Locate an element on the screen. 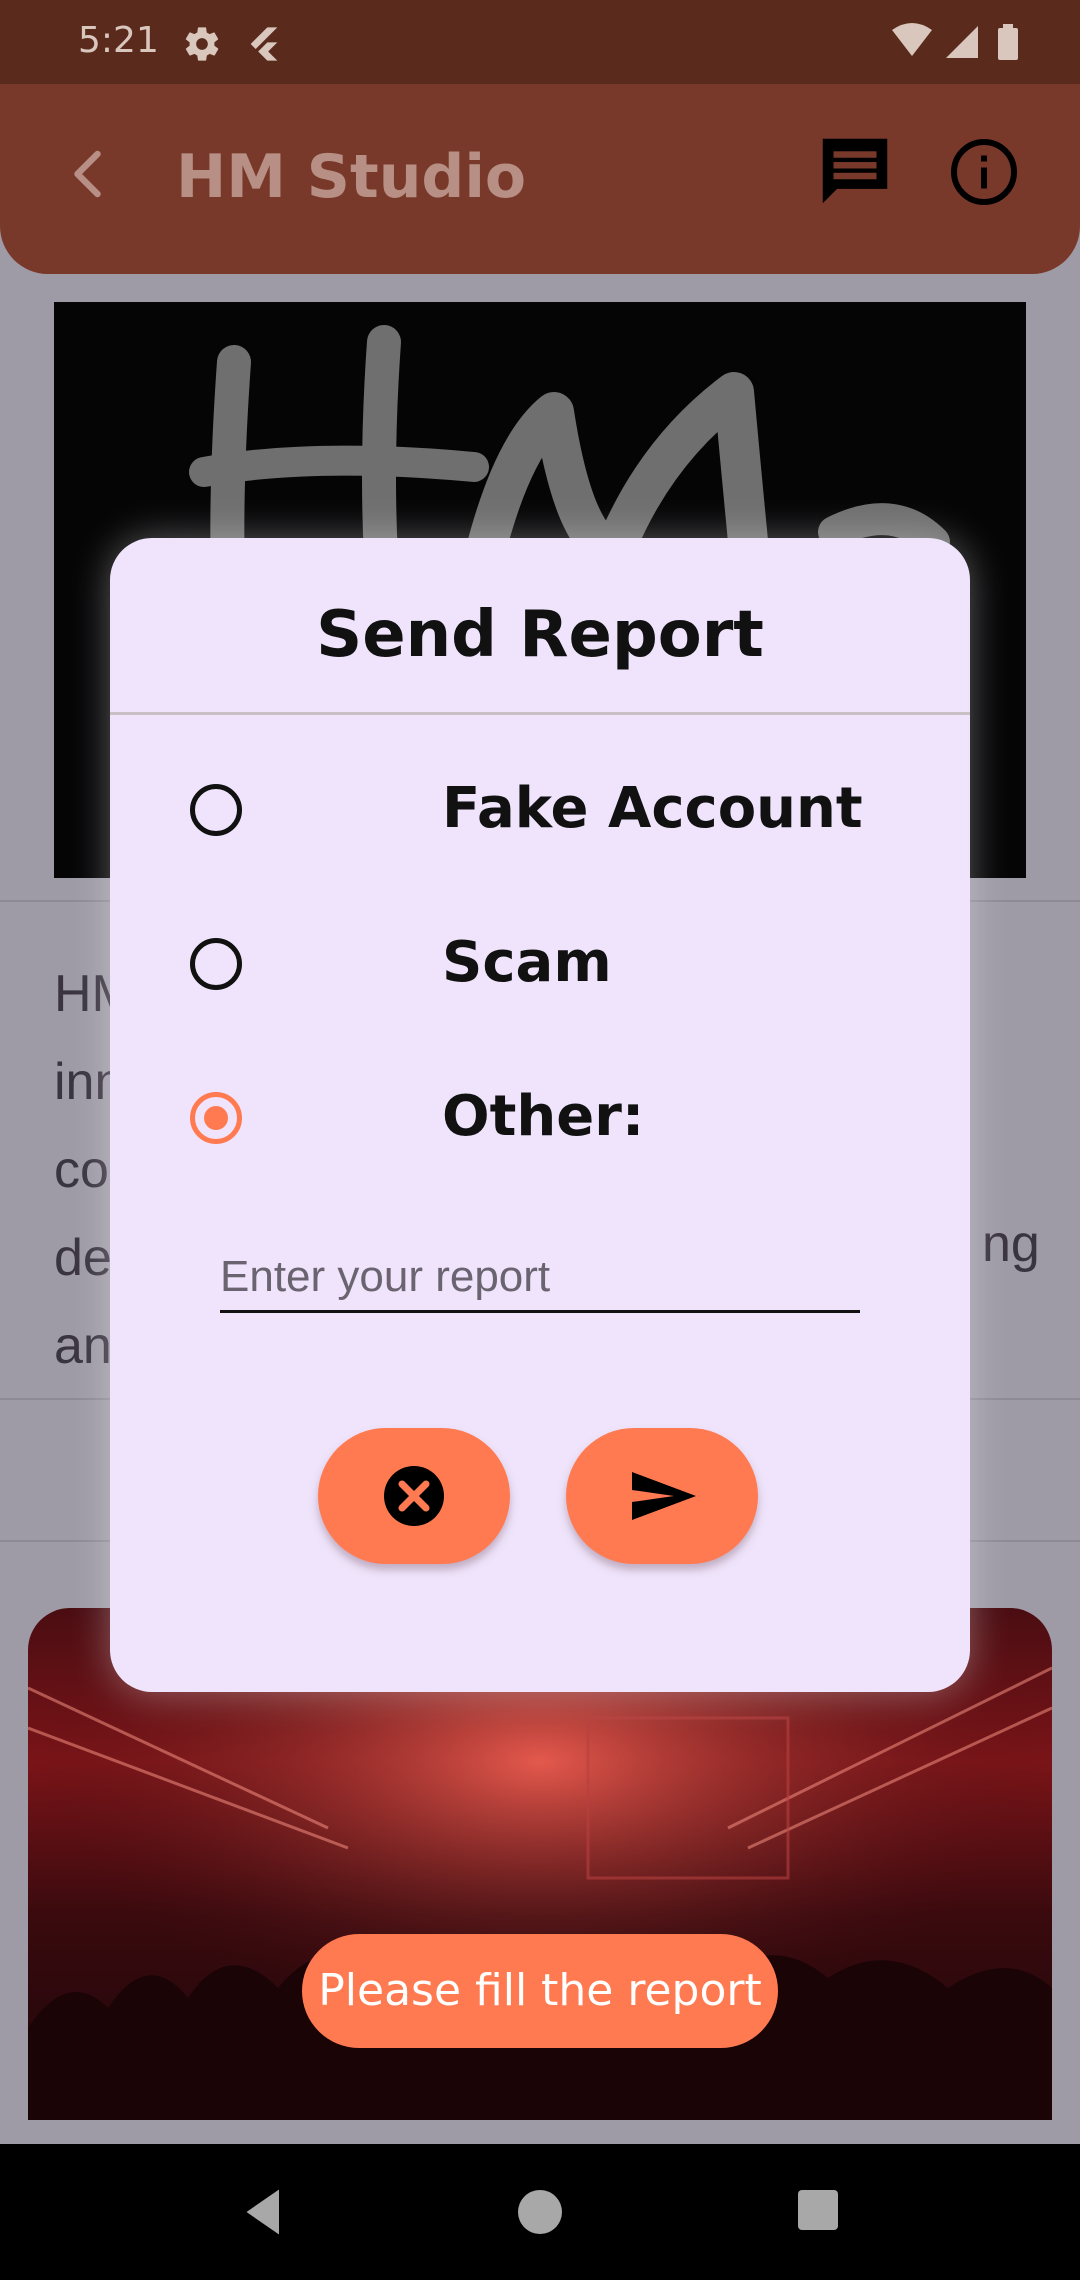  toast-message: Please fill the report is located at coordinates (540, 1991).